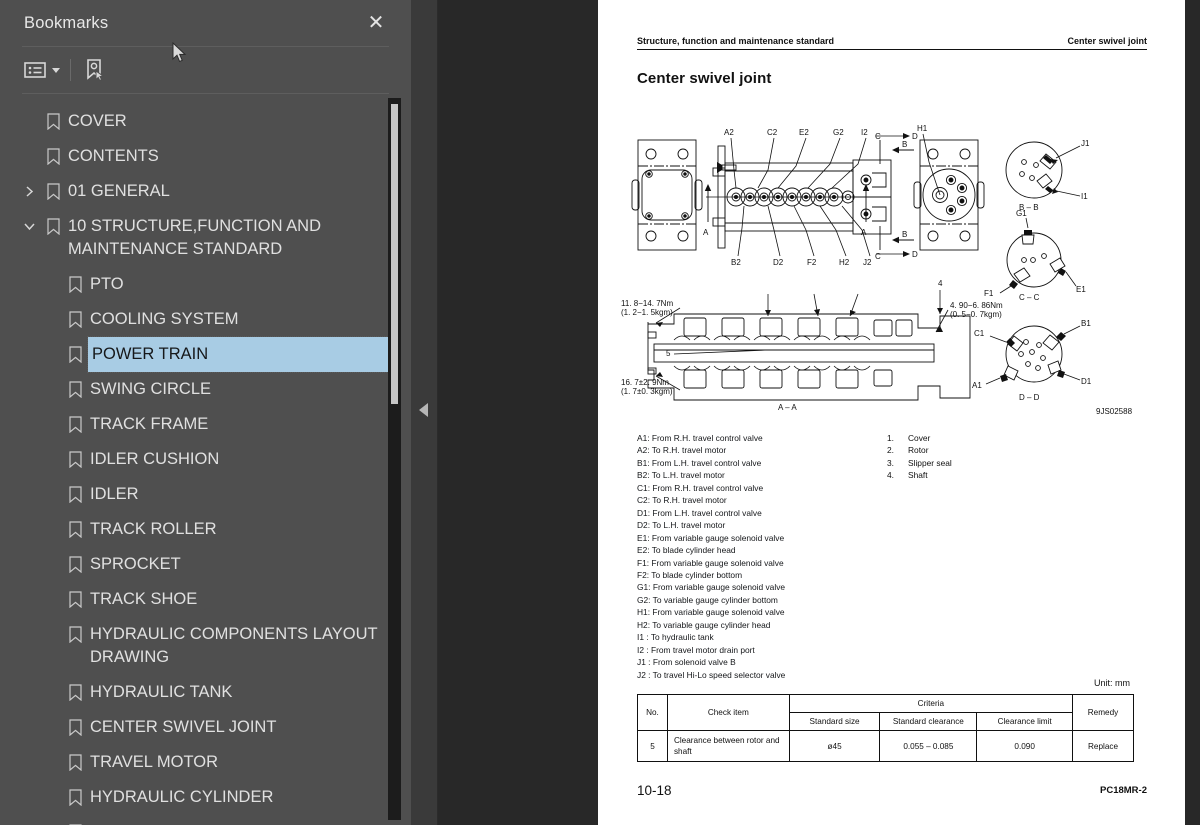 This screenshot has width=1200, height=825. I want to click on bookmark-item-swing-circle: SWING CIRCLE, so click(205, 389).